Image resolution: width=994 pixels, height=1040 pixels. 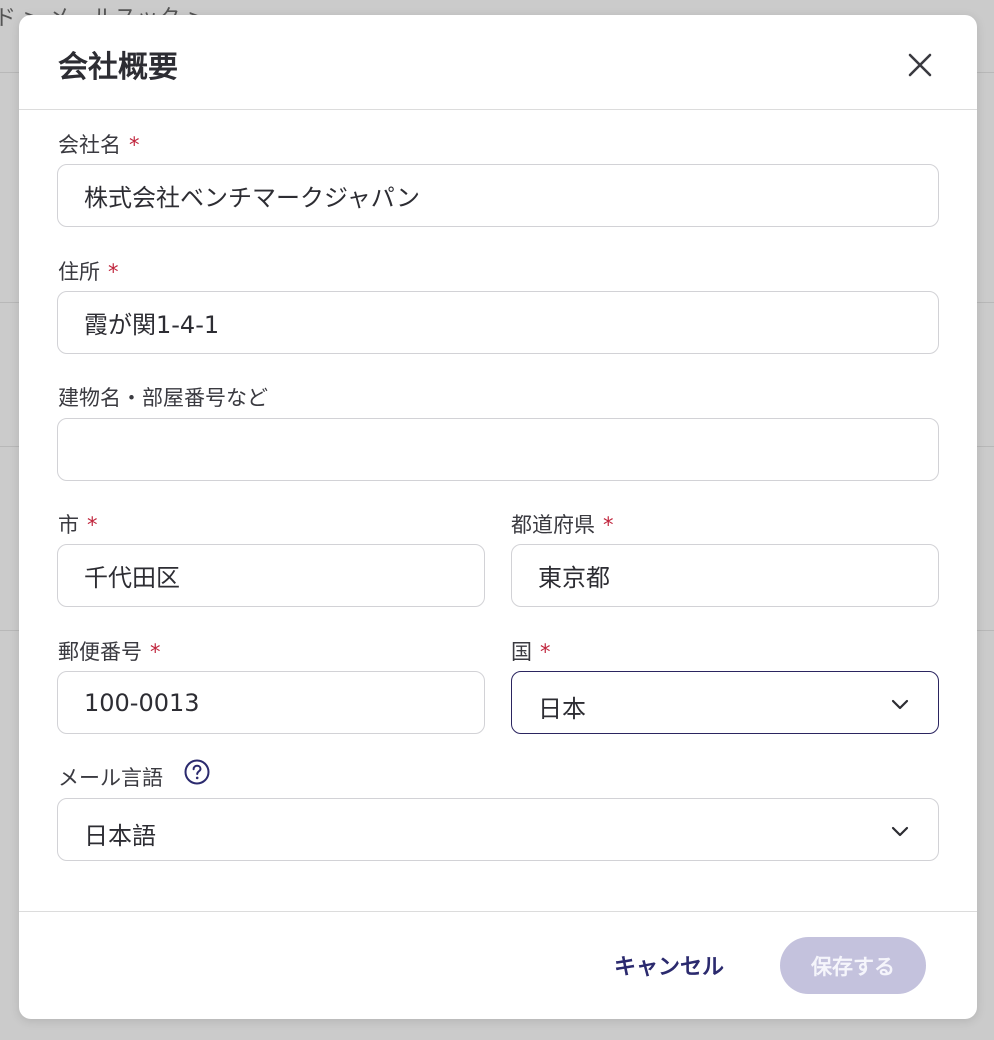 I want to click on company-name-input, so click(x=498, y=195).